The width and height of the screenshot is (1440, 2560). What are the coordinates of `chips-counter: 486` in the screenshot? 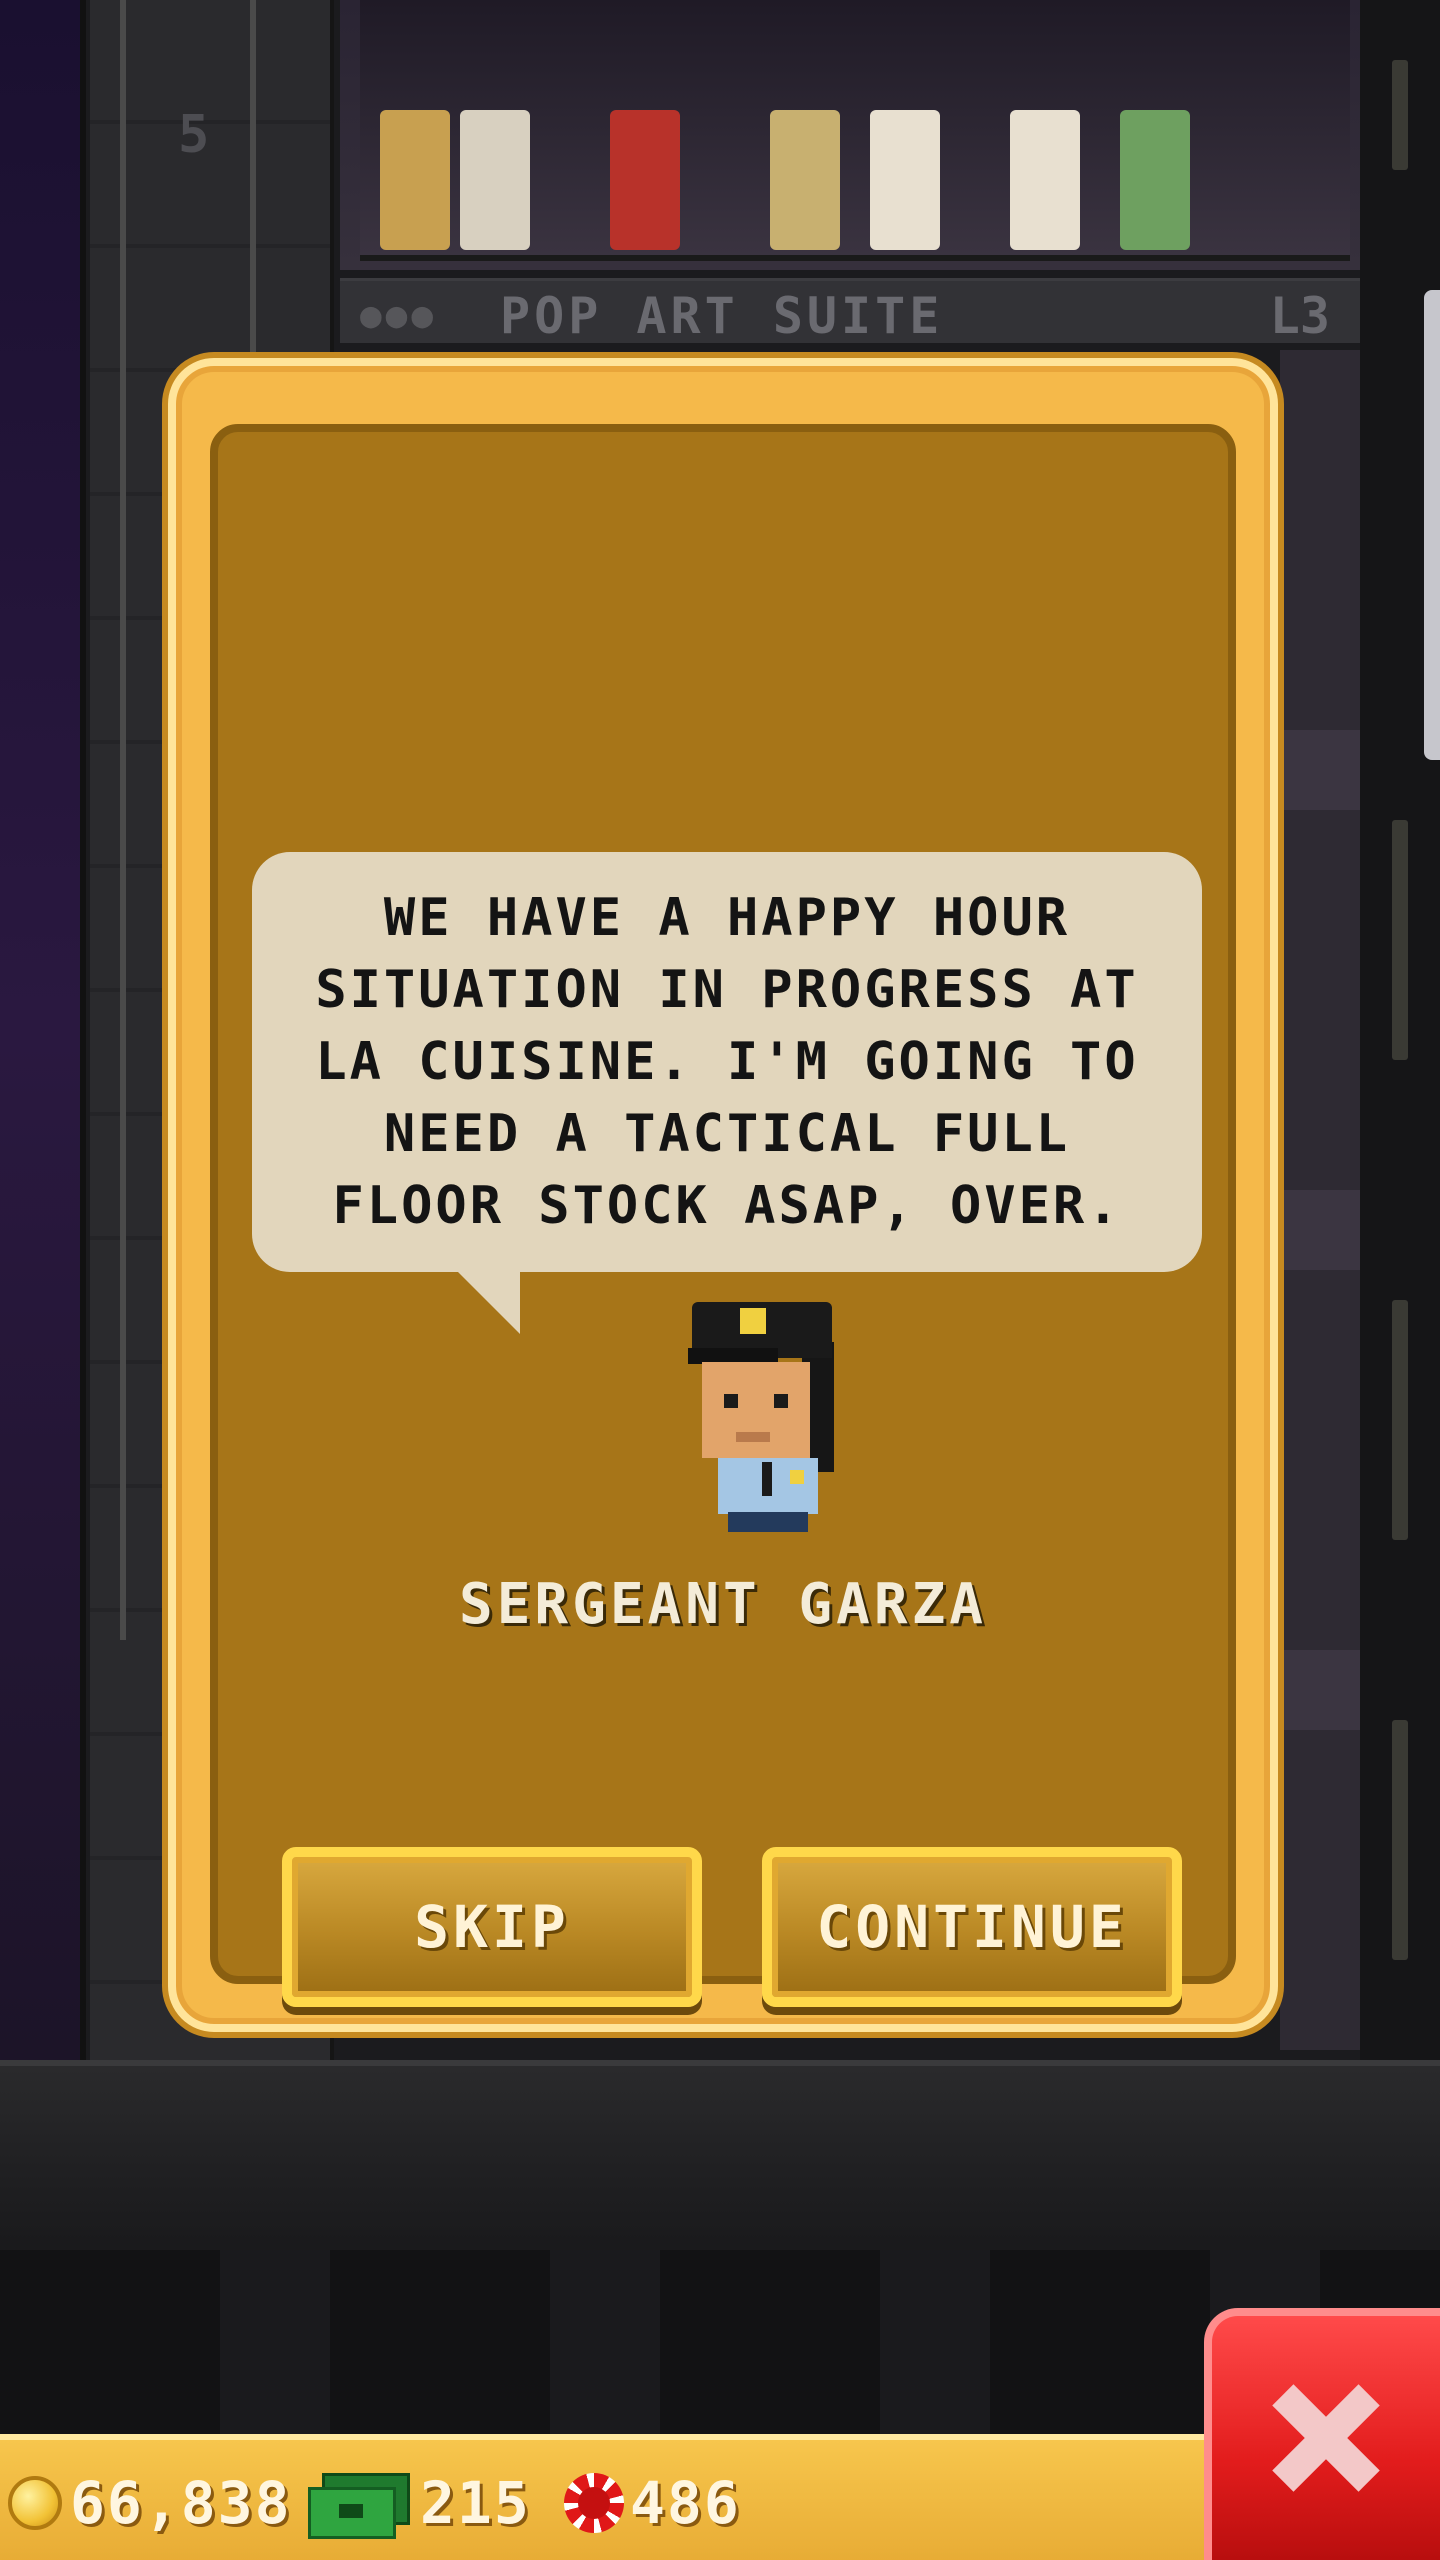 It's located at (652, 2503).